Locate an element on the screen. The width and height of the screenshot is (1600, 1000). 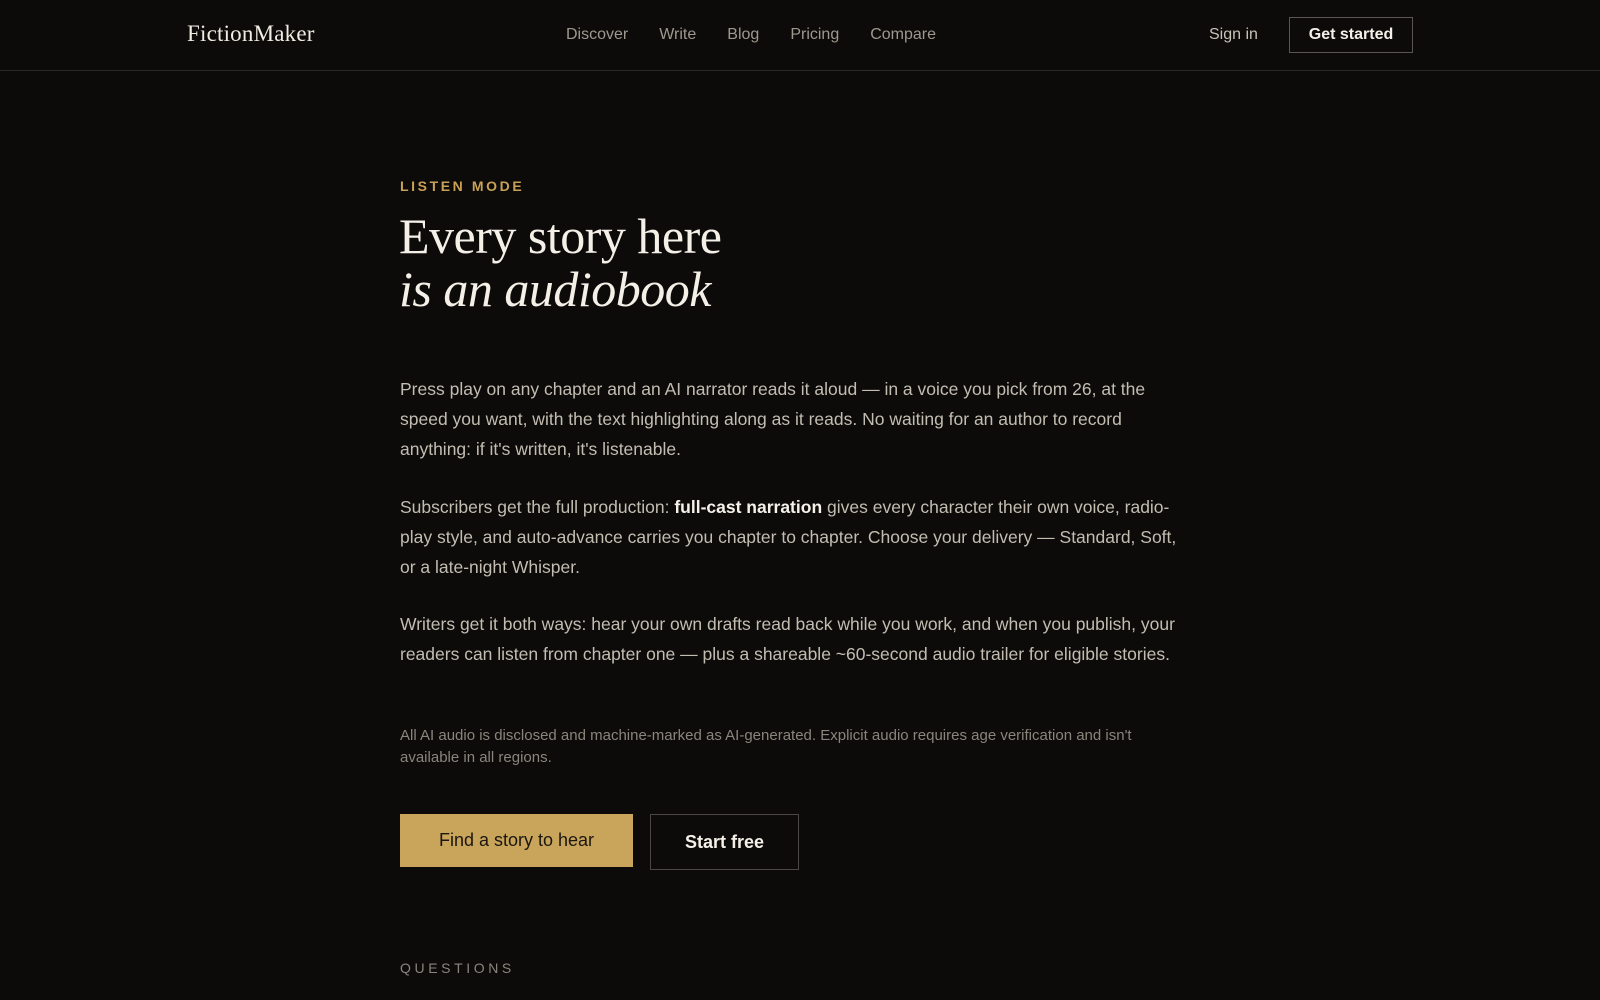
sign-in-link: Sign in is located at coordinates (1233, 35).